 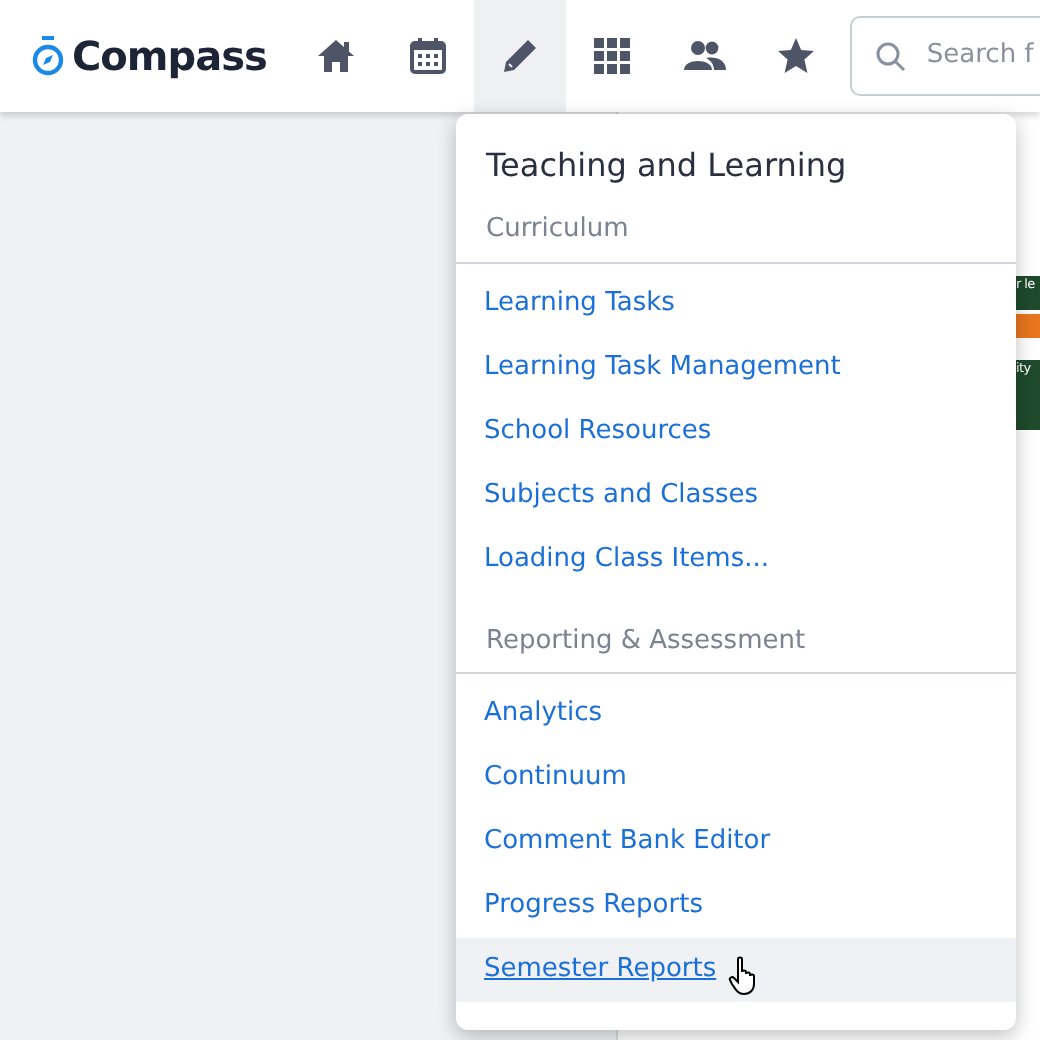 What do you see at coordinates (736, 778) in the screenshot?
I see `menu-link: Continuum` at bounding box center [736, 778].